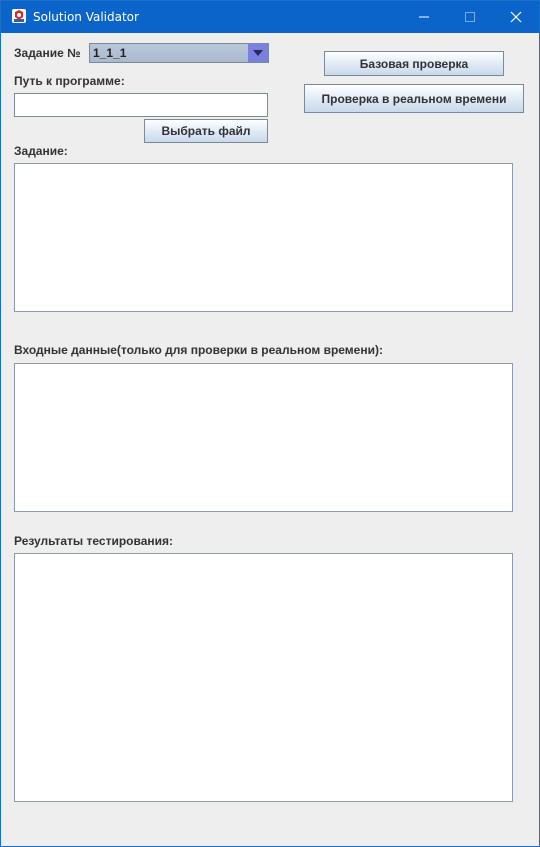 Image resolution: width=540 pixels, height=847 pixels. Describe the element at coordinates (86, 17) in the screenshot. I see `window-title: Solution Validator` at that location.